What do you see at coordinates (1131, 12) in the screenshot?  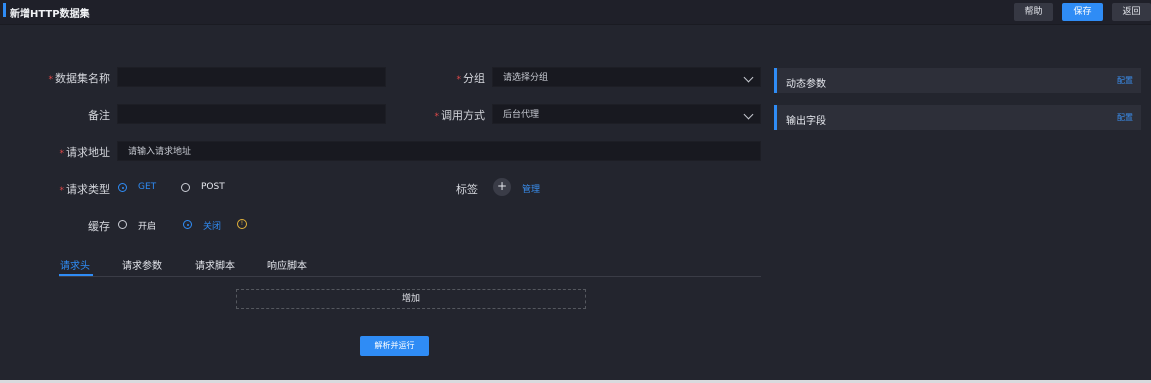 I see `back-button: 返回` at bounding box center [1131, 12].